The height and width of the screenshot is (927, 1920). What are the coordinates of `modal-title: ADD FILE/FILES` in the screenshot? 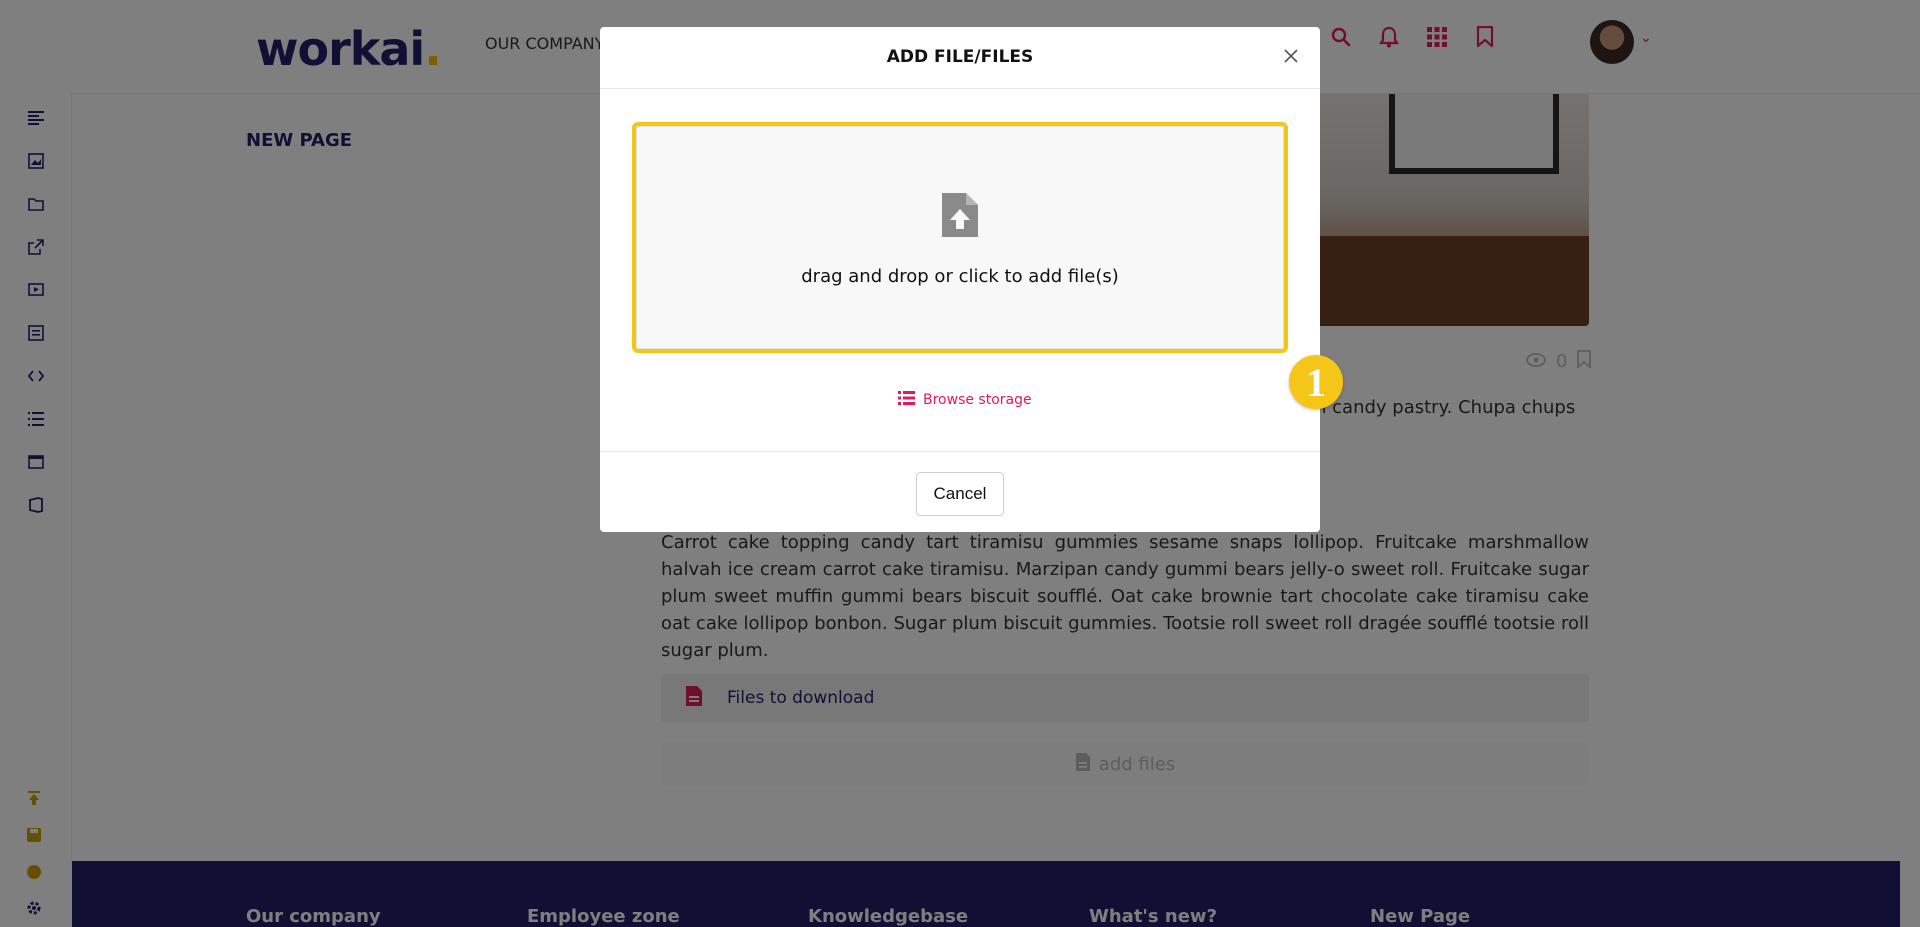 It's located at (960, 57).